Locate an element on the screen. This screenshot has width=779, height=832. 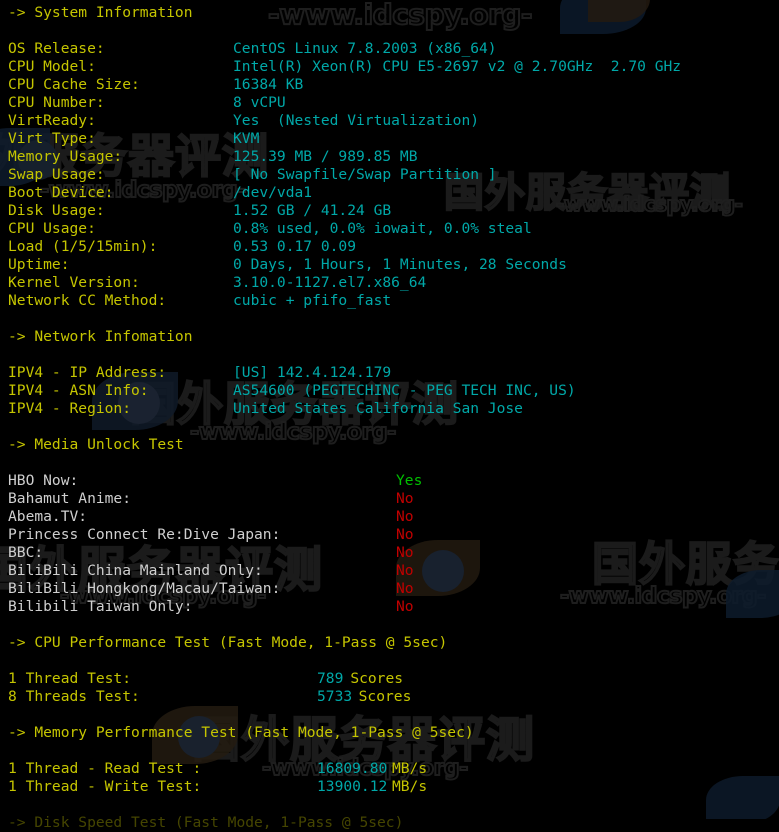
row-label: CPU Model: is located at coordinates (52, 66).